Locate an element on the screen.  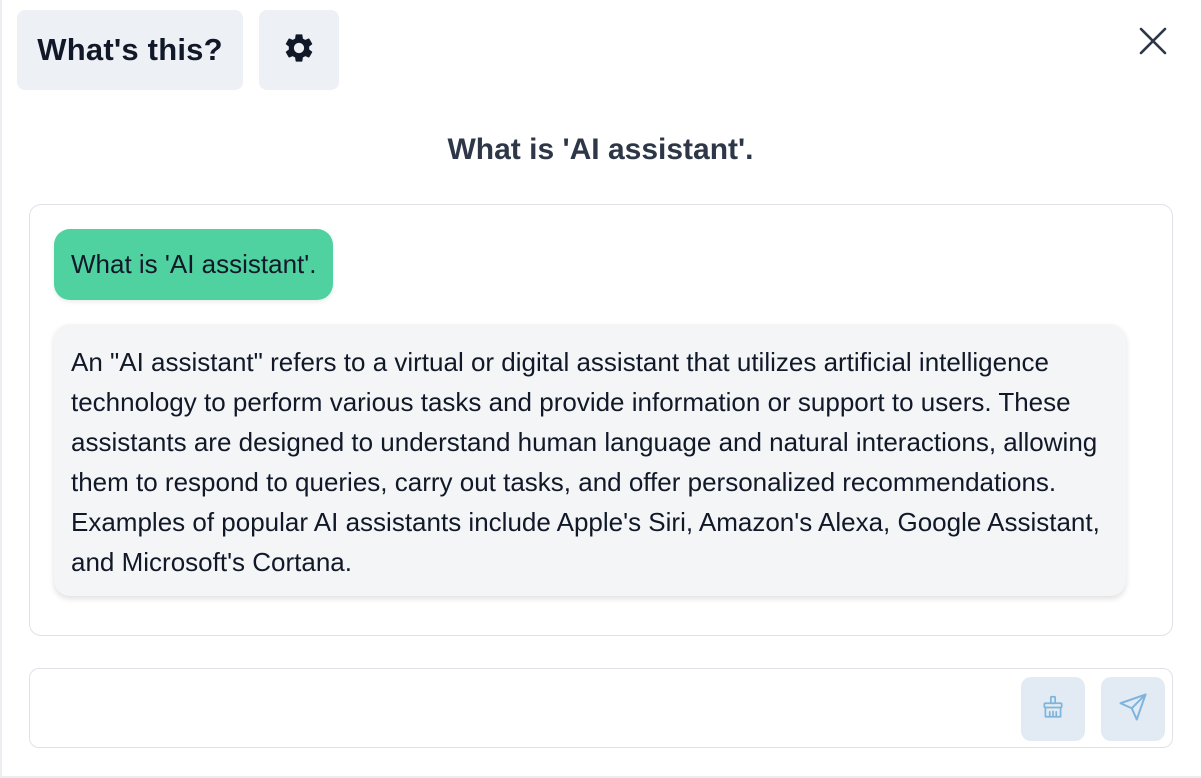
whats-this-label: What's this? is located at coordinates (130, 49).